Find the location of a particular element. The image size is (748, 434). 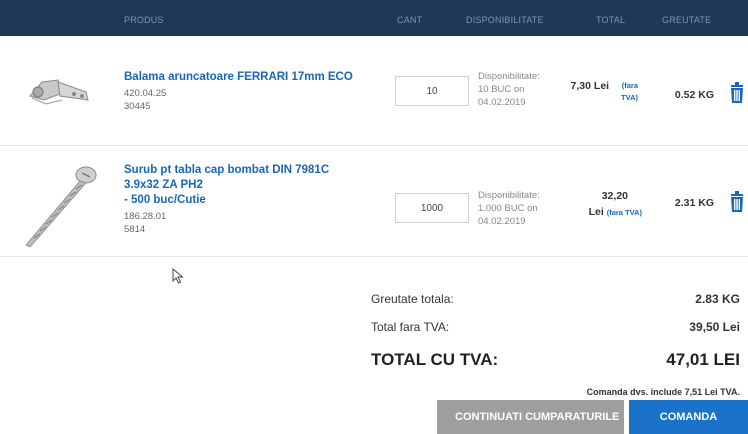

availability-stock: 1.000 BUC on is located at coordinates (508, 208).